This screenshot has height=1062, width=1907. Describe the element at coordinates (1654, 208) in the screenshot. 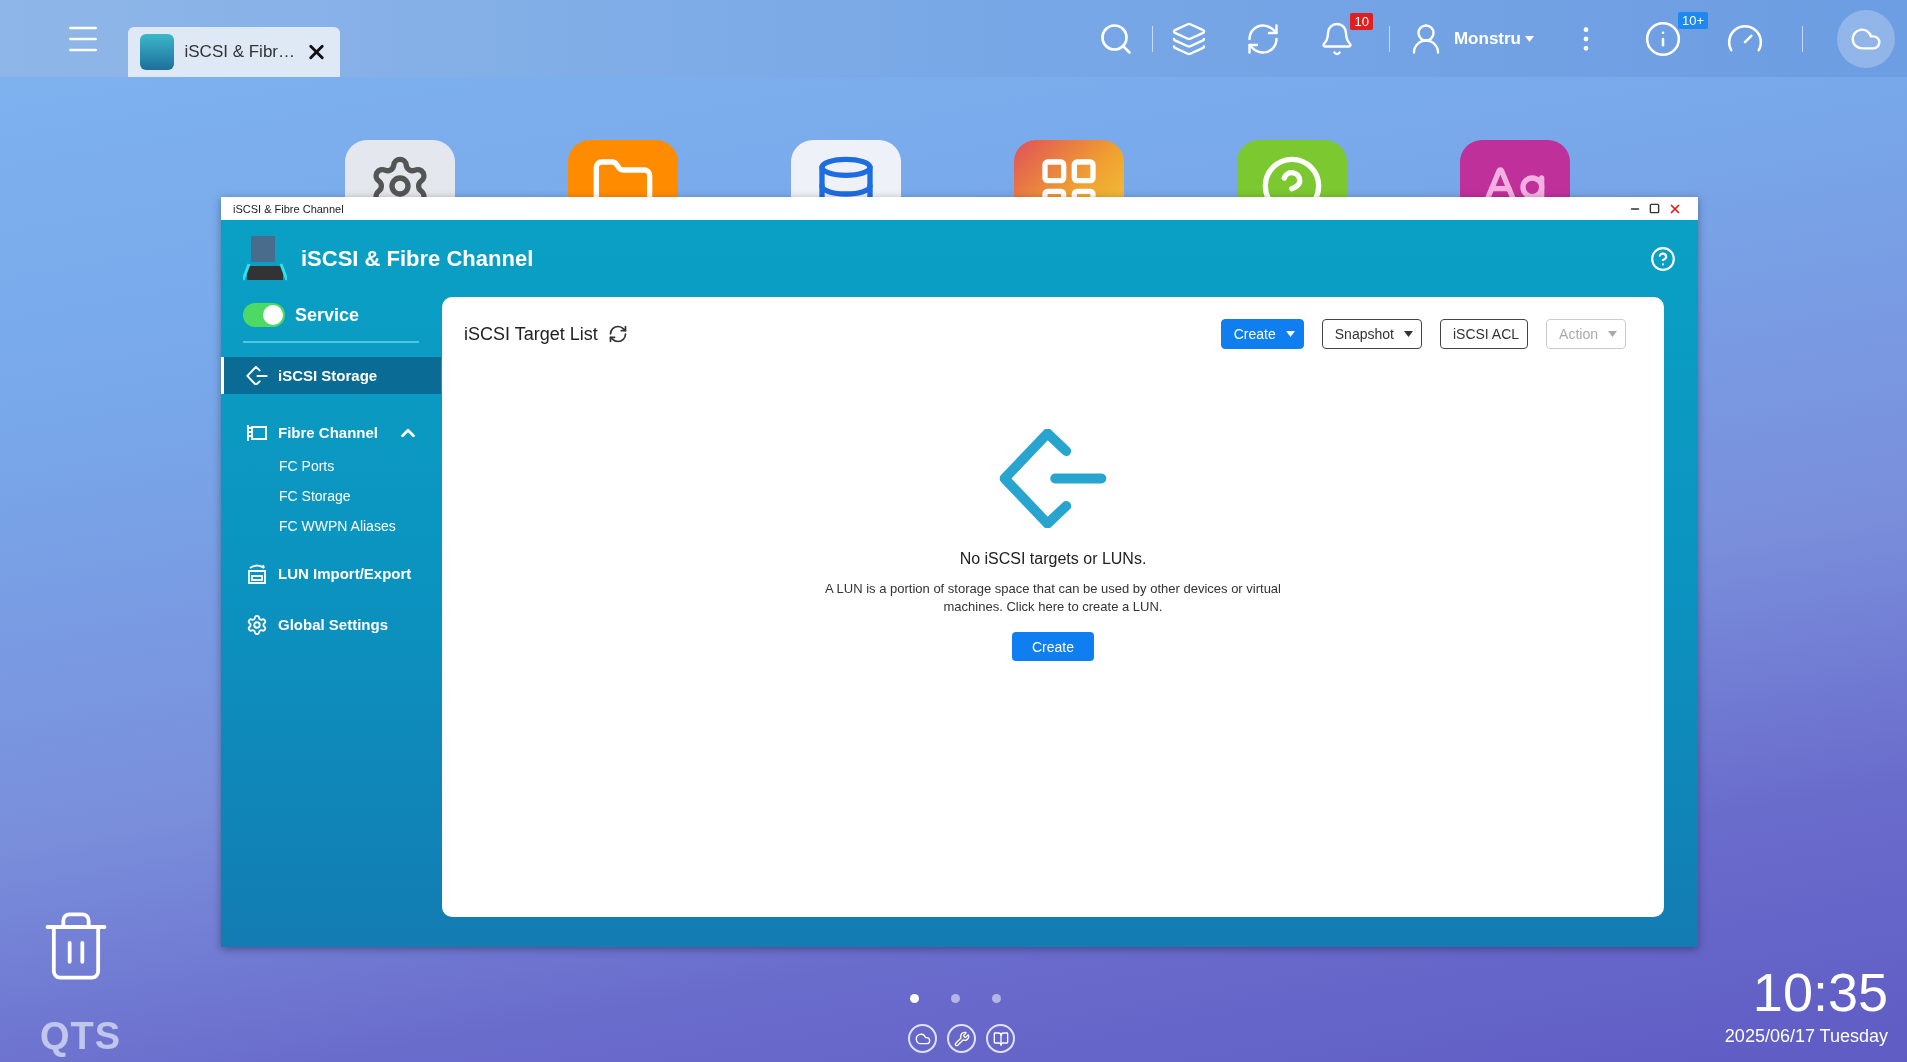

I see `maximize-icon` at that location.